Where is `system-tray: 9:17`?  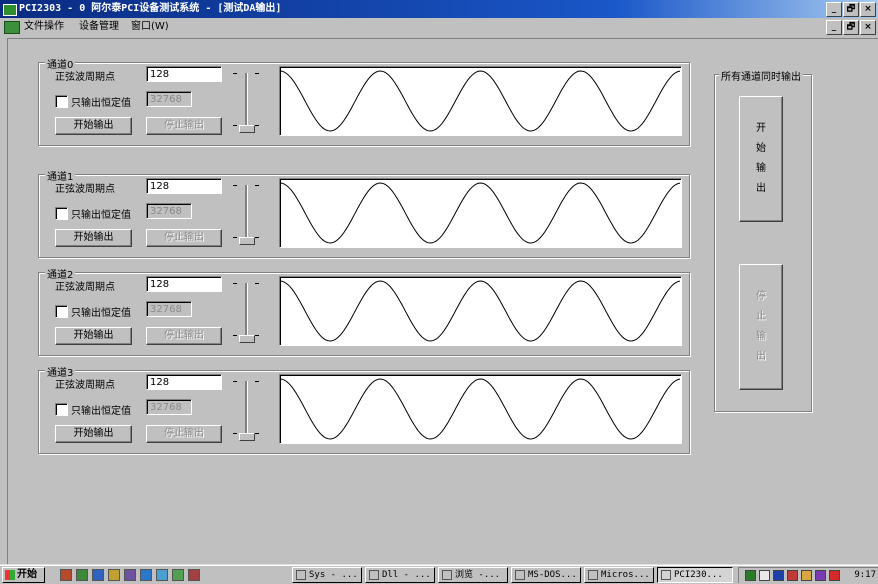 system-tray: 9:17 is located at coordinates (808, 575).